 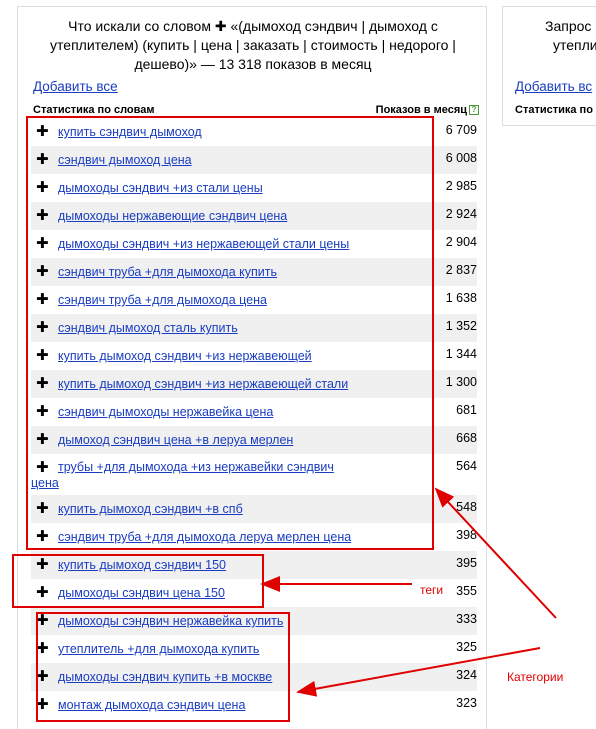 What do you see at coordinates (418, 672) in the screenshot?
I see `arrow-to-categories-box` at bounding box center [418, 672].